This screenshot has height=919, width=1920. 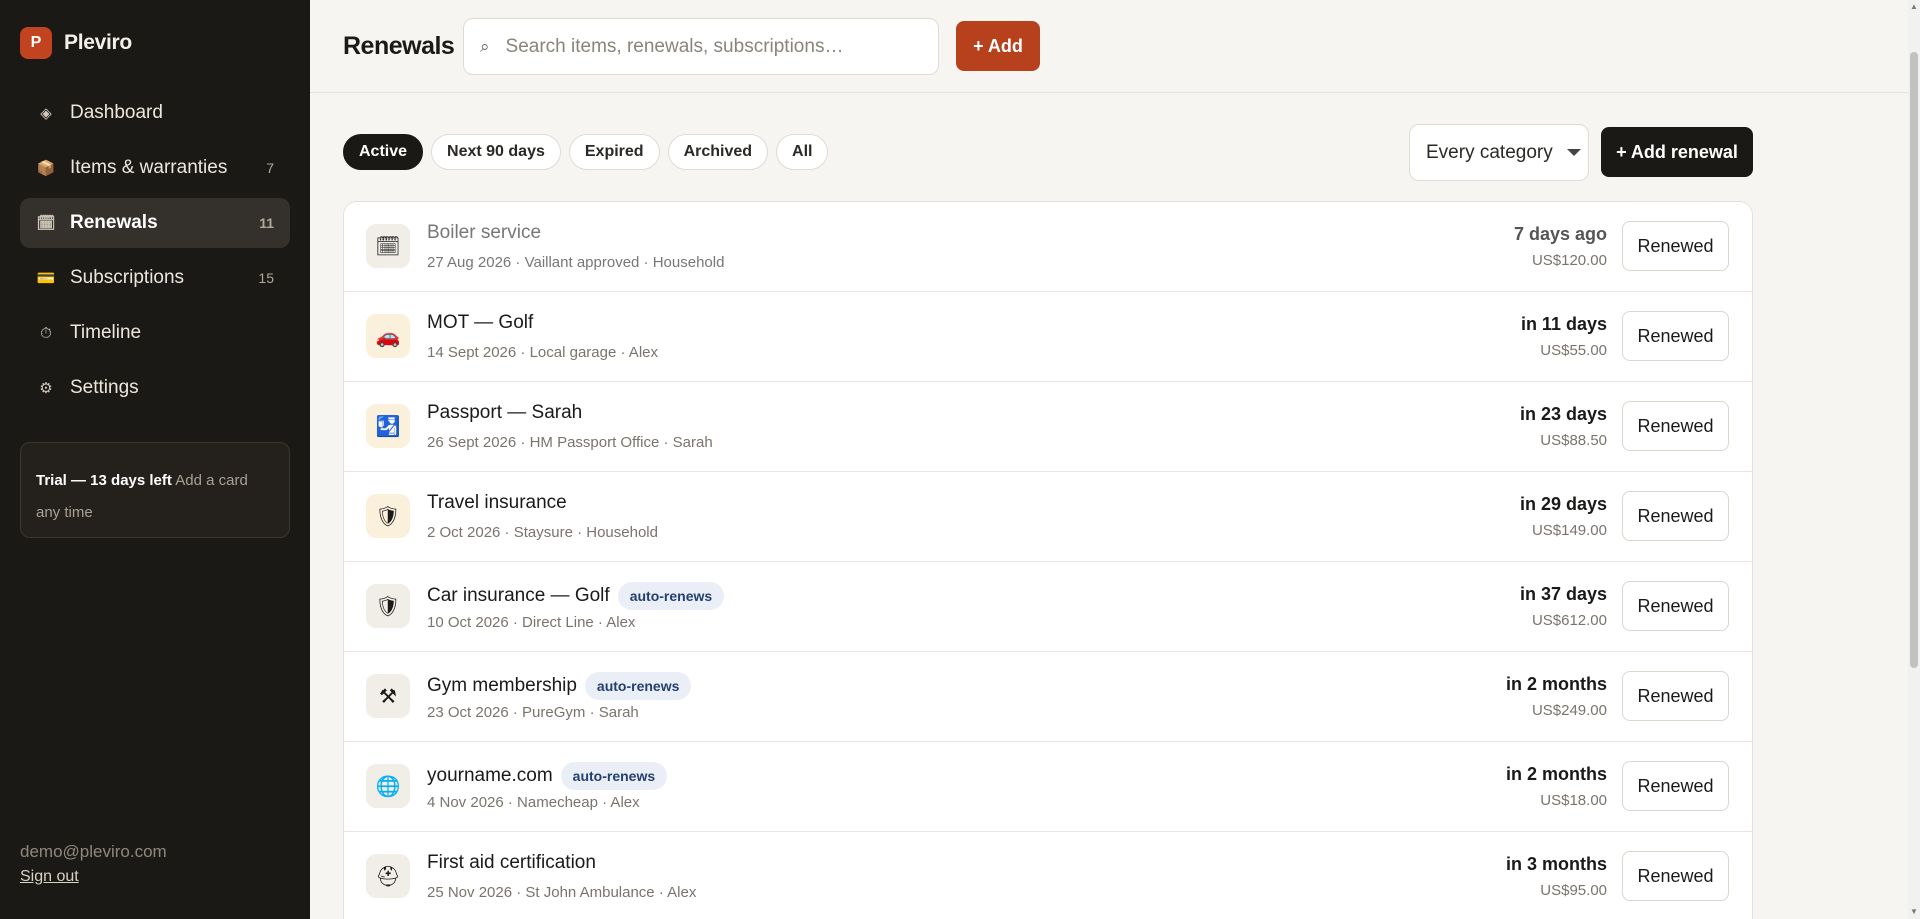 What do you see at coordinates (388, 516) in the screenshot?
I see `shield-icon: 🛡` at bounding box center [388, 516].